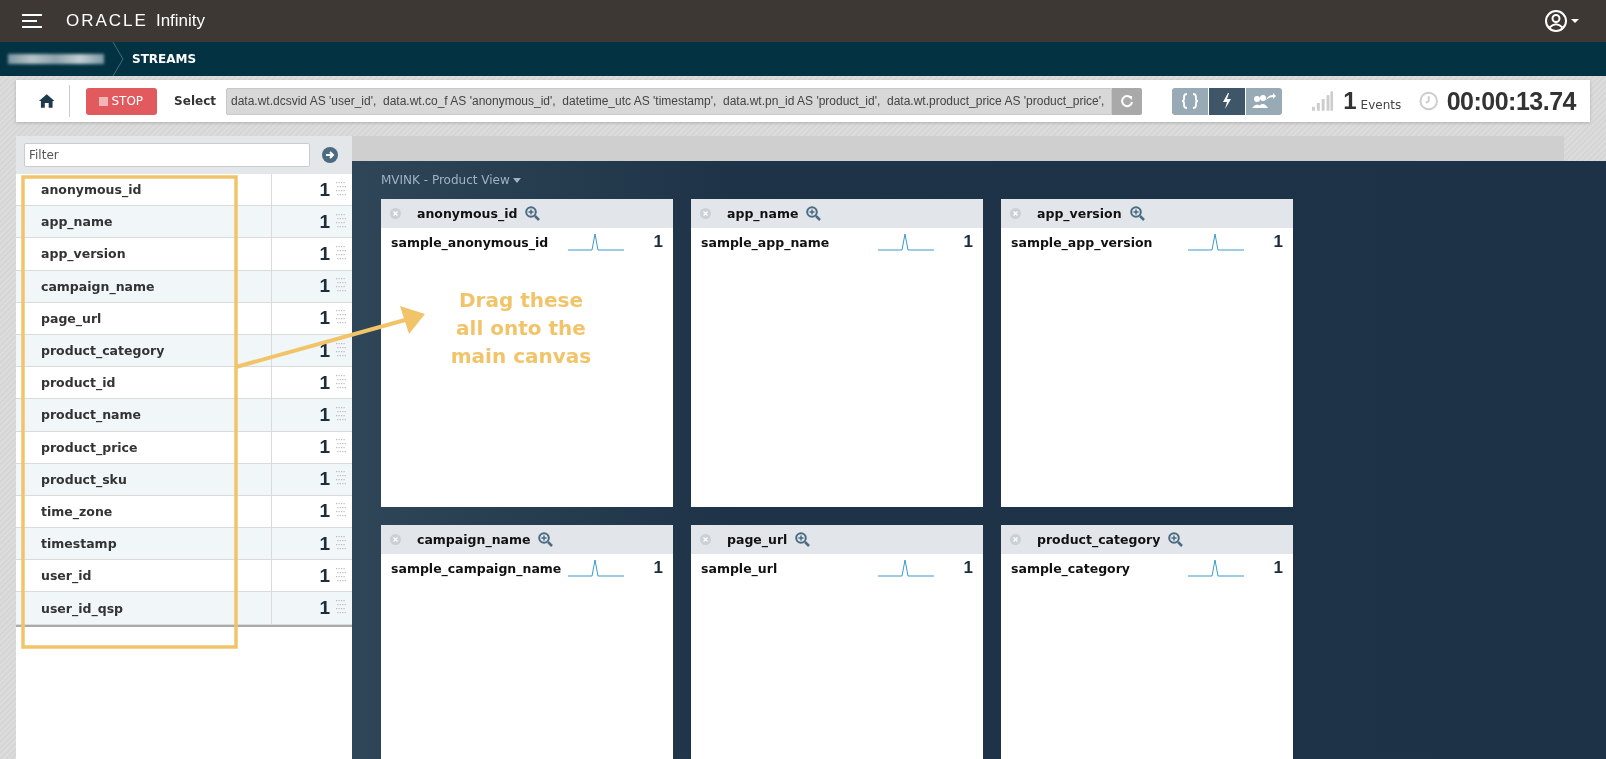 The width and height of the screenshot is (1606, 759). I want to click on field-name: product_name, so click(92, 415).